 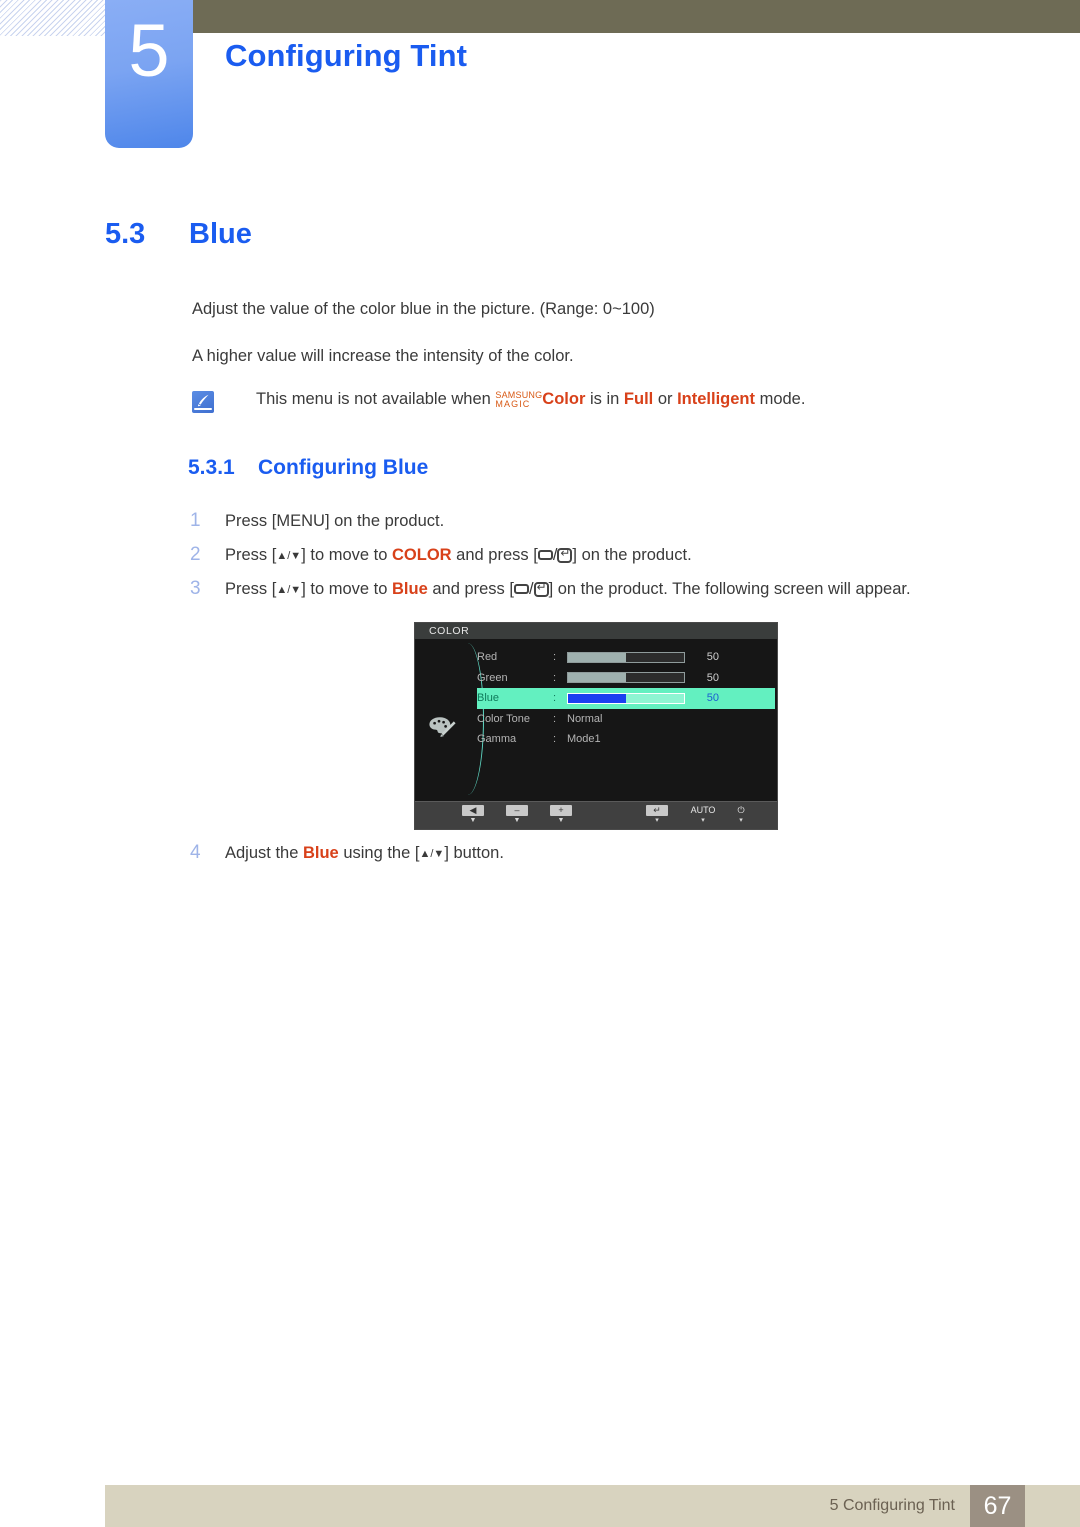 I want to click on osd-value-blue: 50, so click(x=712, y=698).